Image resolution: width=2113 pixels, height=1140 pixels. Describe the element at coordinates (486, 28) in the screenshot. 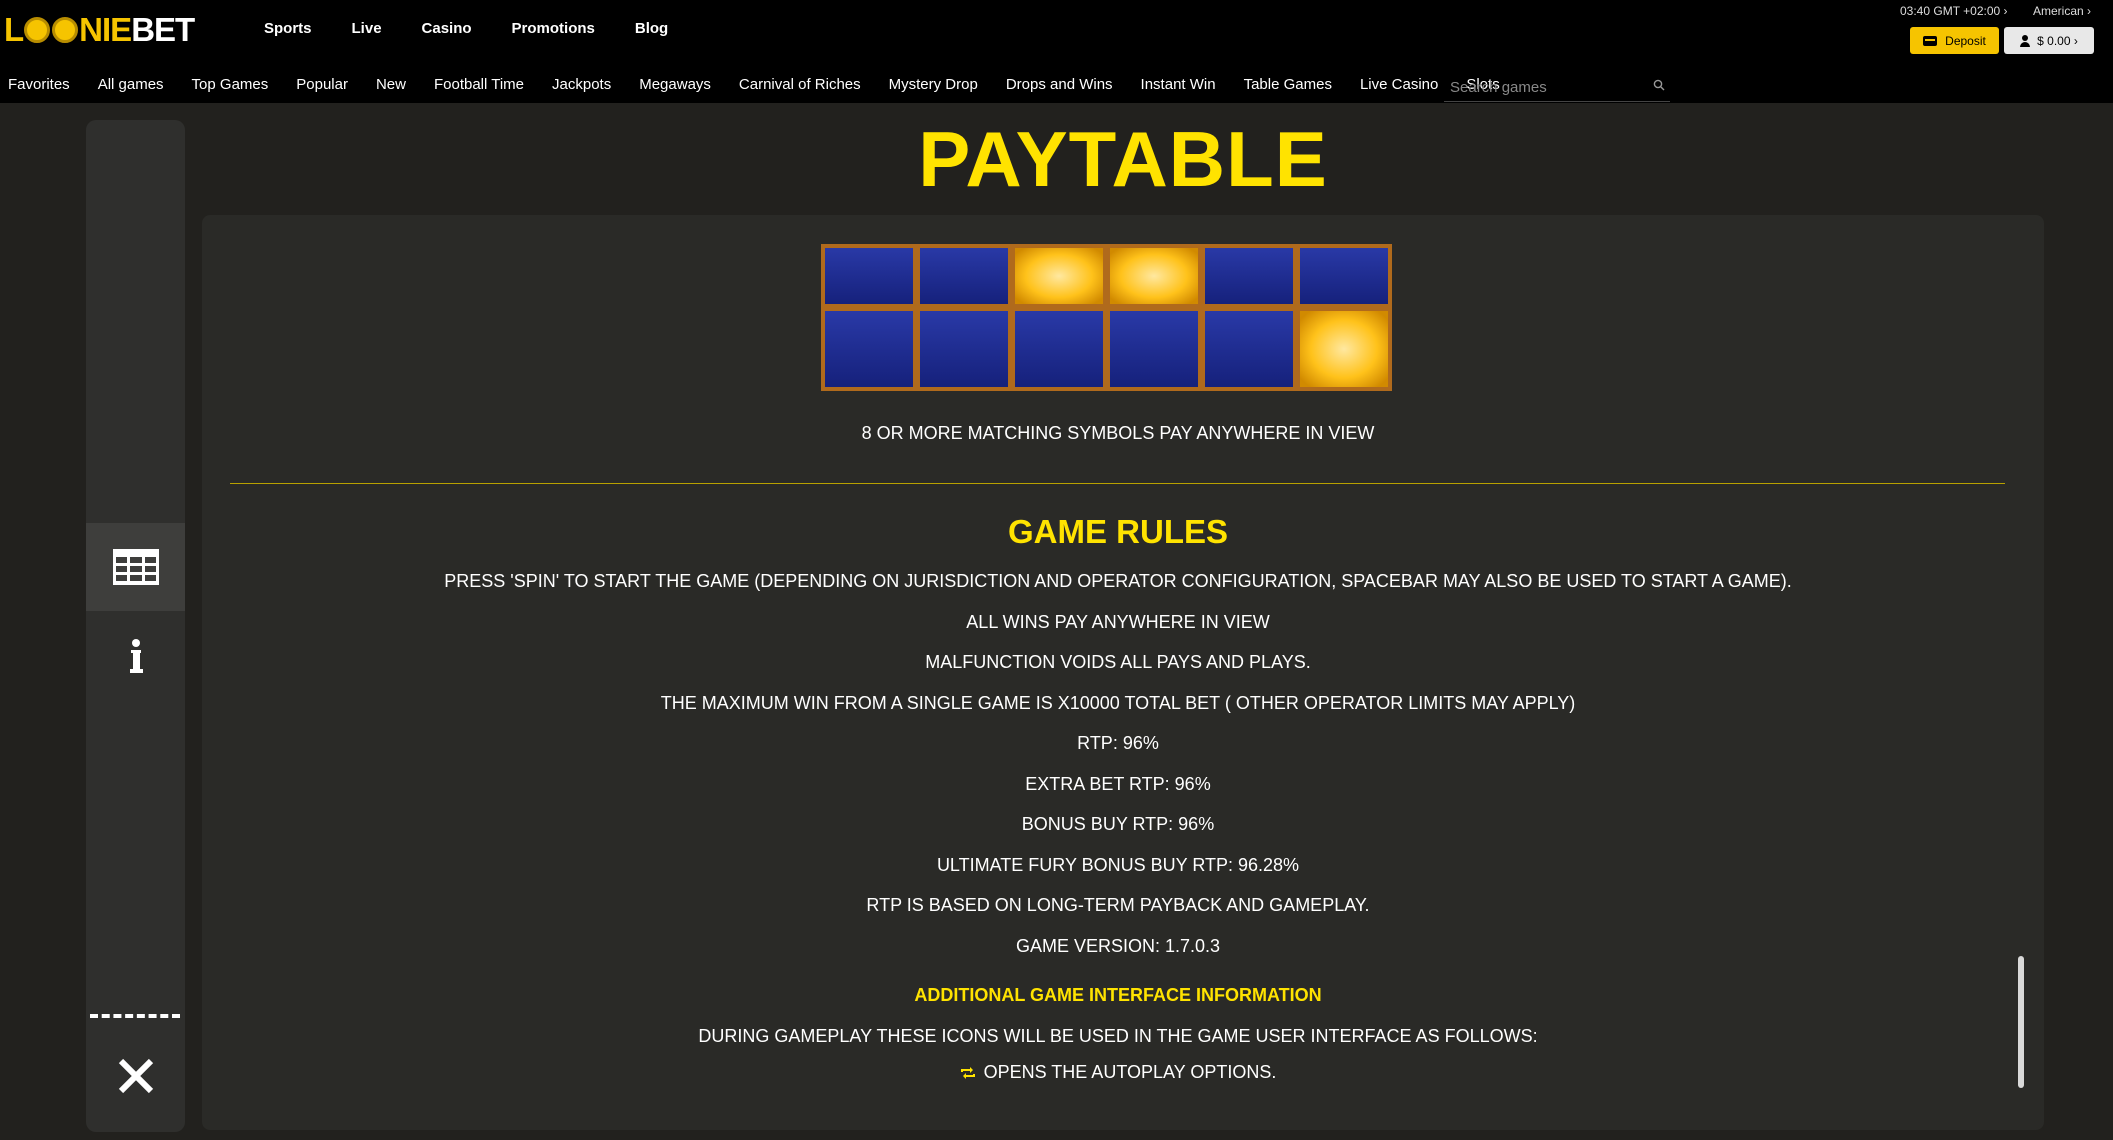

I see `main-nav: Sports Live Casino Promotions Blog` at that location.